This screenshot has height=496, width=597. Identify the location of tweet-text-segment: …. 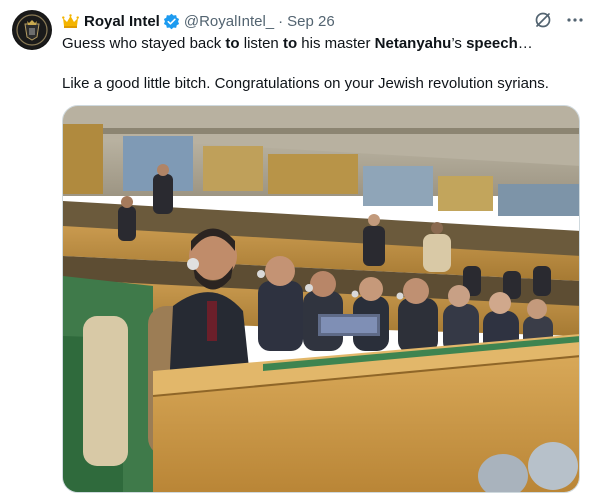
(525, 43).